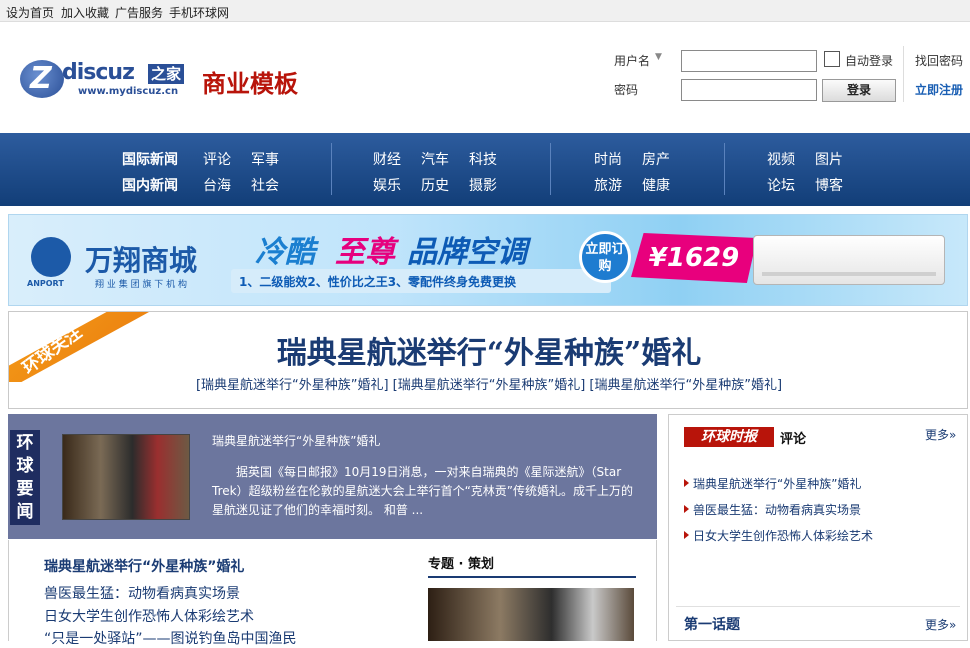 This screenshot has height=648, width=970. Describe the element at coordinates (128, 91) in the screenshot. I see `logo-url: www.mydiscuz.cn` at that location.